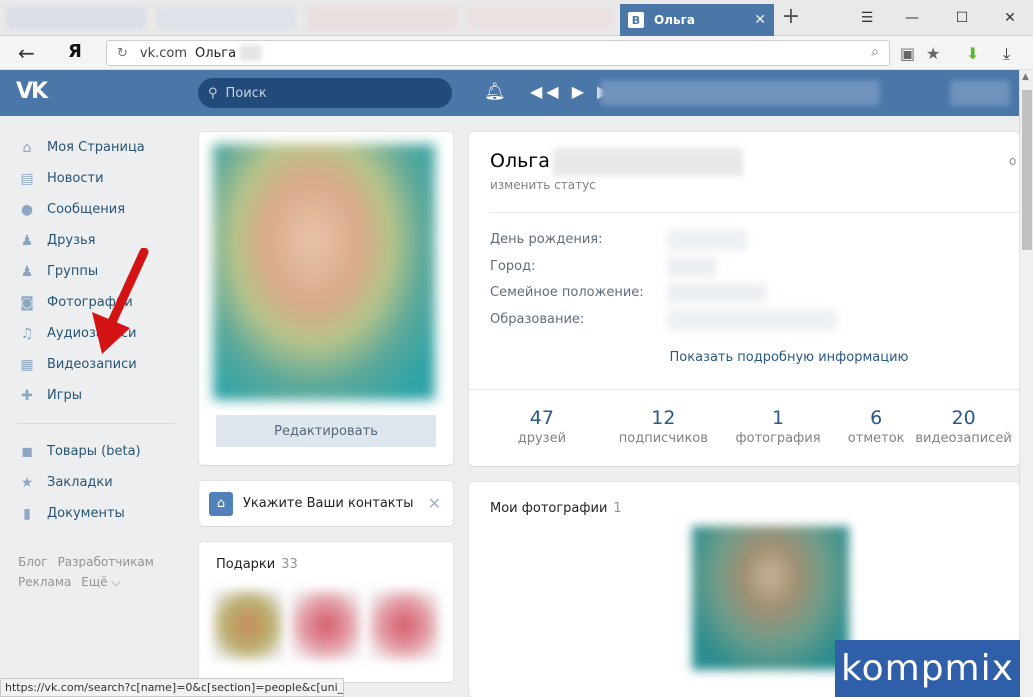 The width and height of the screenshot is (1033, 697). I want to click on gifts-header: Подарки 33, so click(257, 564).